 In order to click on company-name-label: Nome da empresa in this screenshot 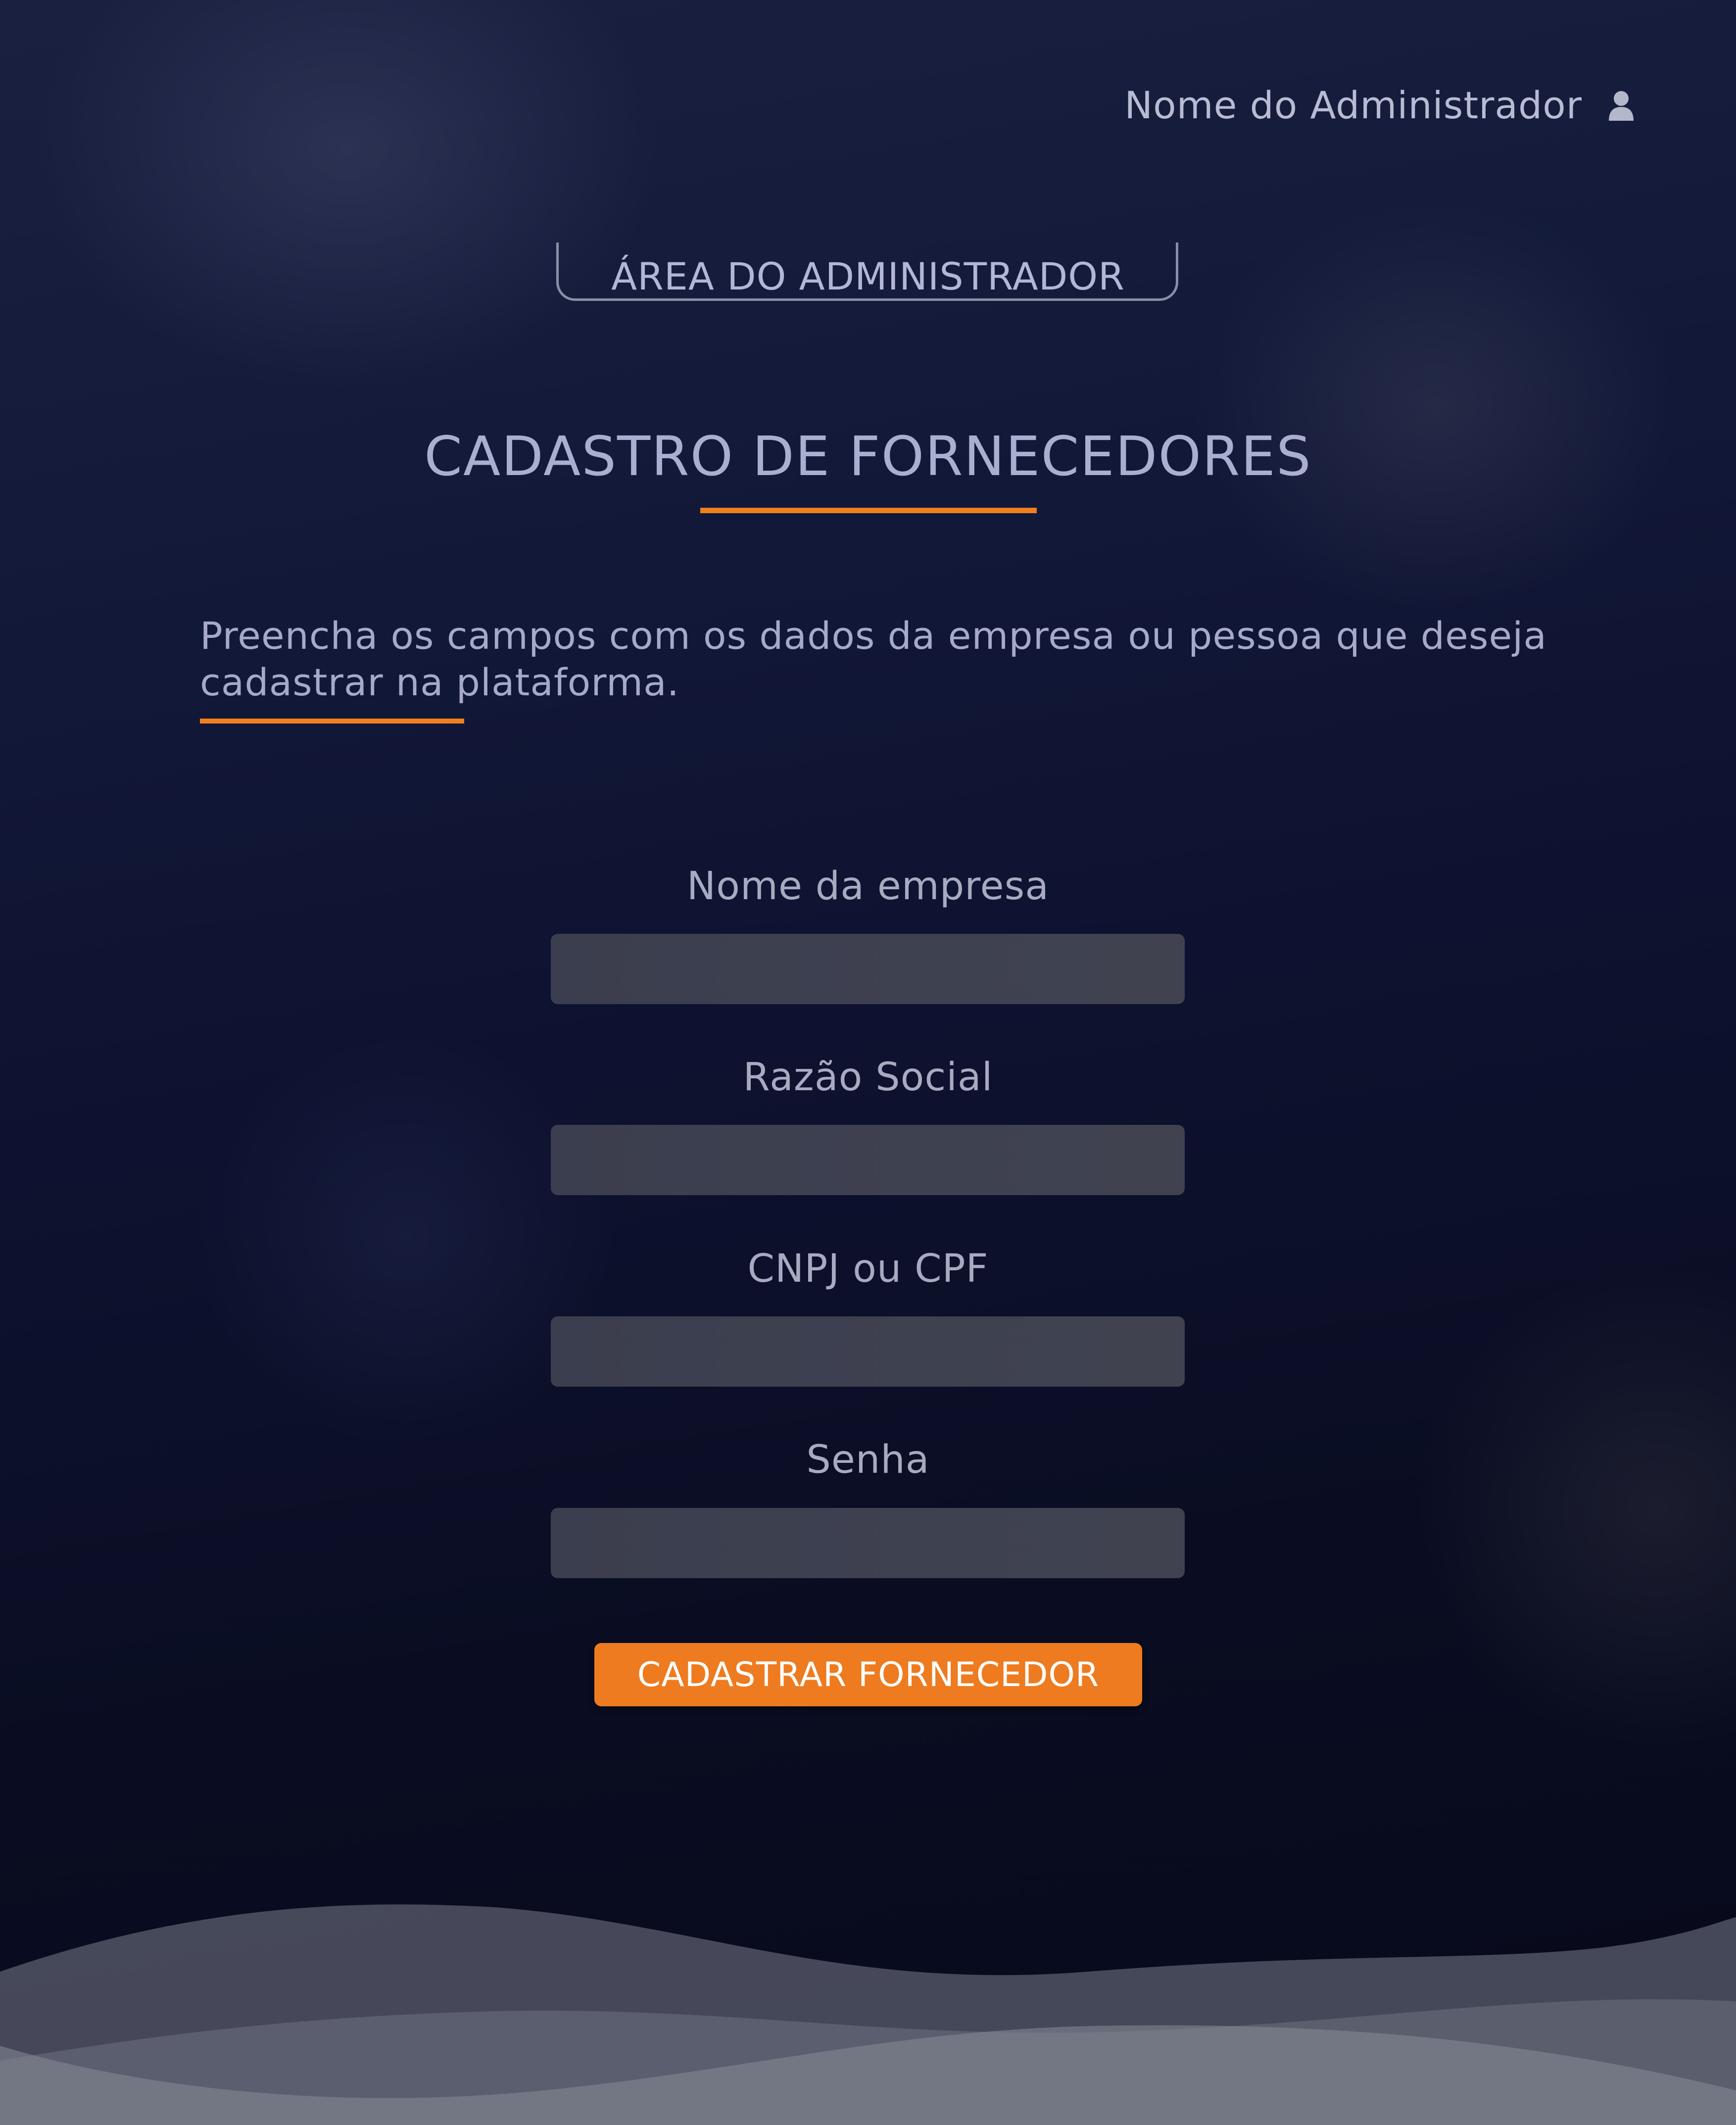, I will do `click(868, 887)`.